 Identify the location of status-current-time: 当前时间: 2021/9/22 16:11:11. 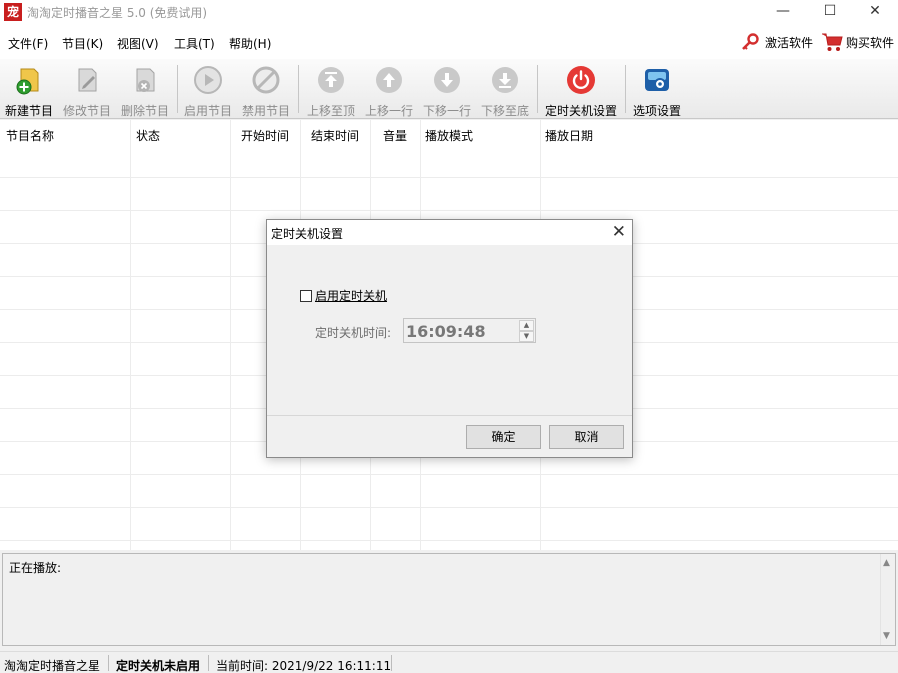
(304, 666).